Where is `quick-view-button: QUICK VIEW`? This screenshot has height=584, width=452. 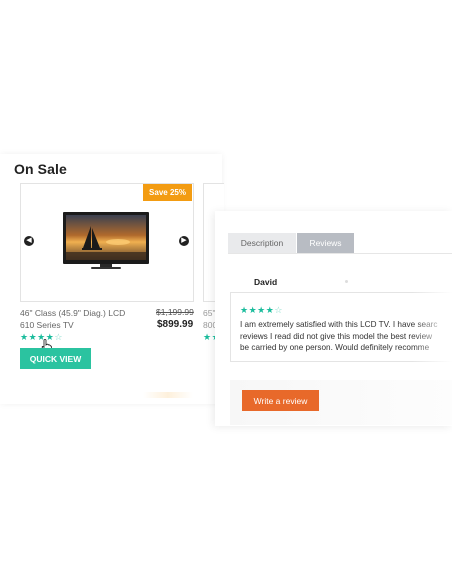
quick-view-button: QUICK VIEW is located at coordinates (55, 358).